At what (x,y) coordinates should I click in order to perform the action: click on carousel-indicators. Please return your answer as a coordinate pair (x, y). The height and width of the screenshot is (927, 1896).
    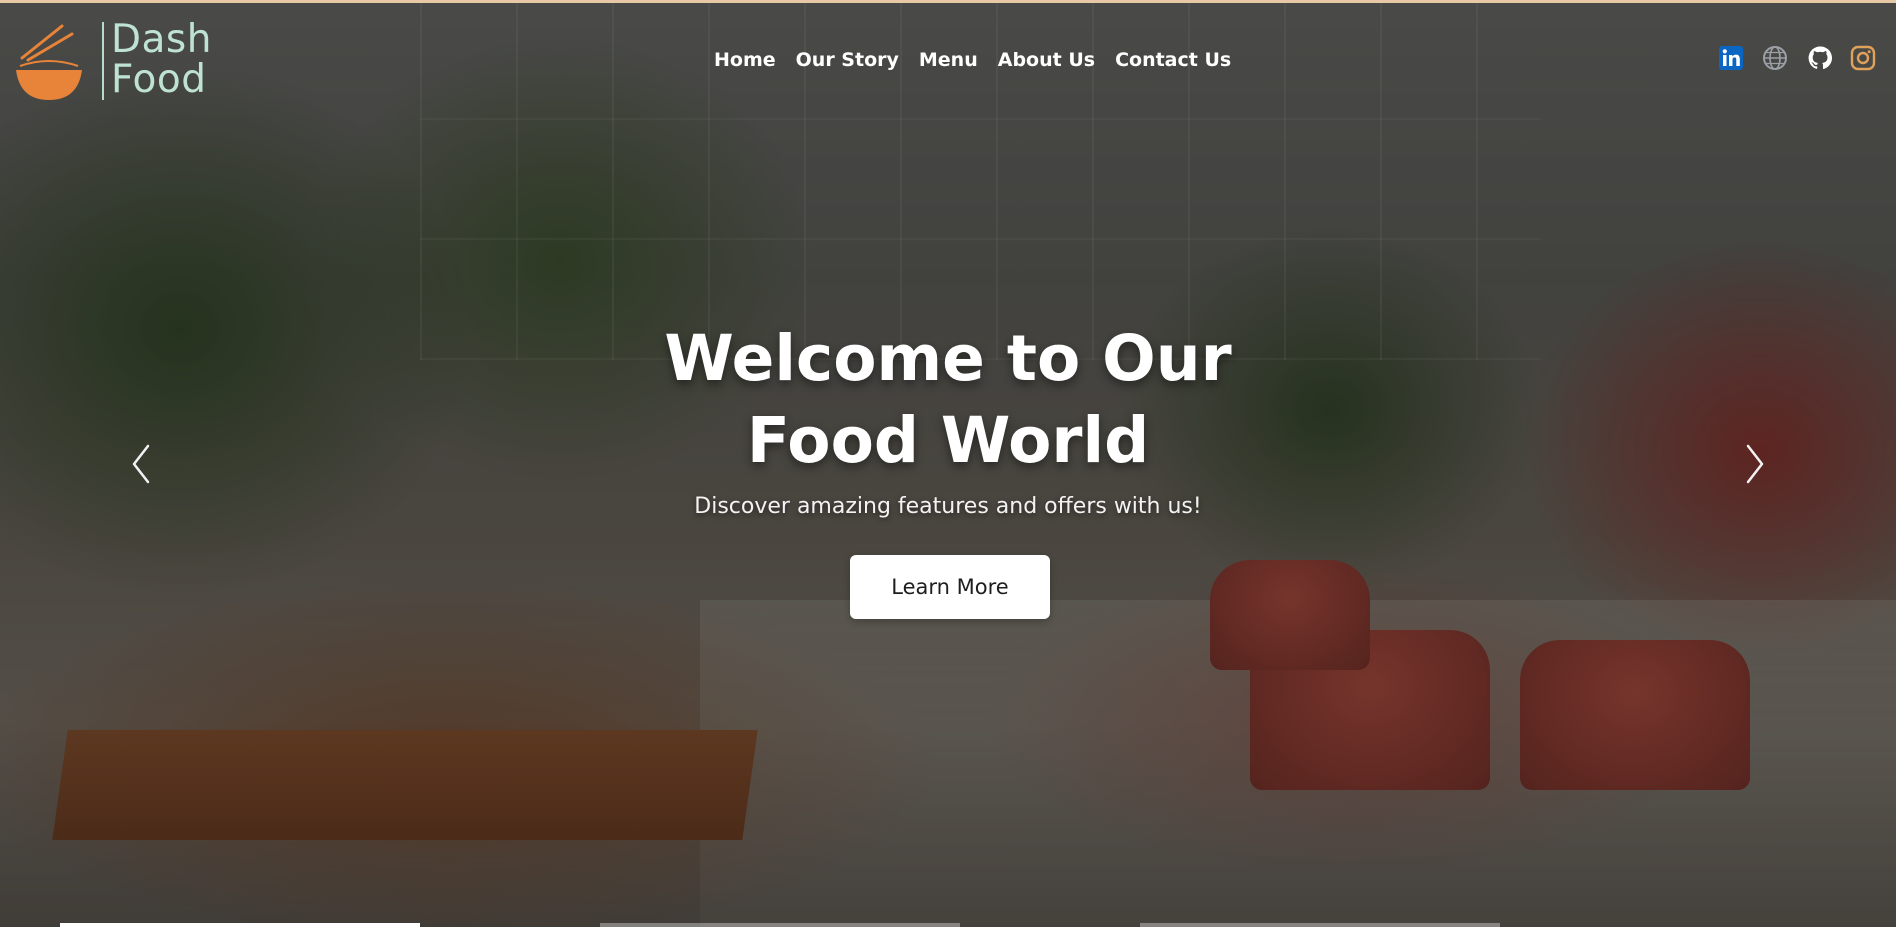
    Looking at the image, I should click on (948, 924).